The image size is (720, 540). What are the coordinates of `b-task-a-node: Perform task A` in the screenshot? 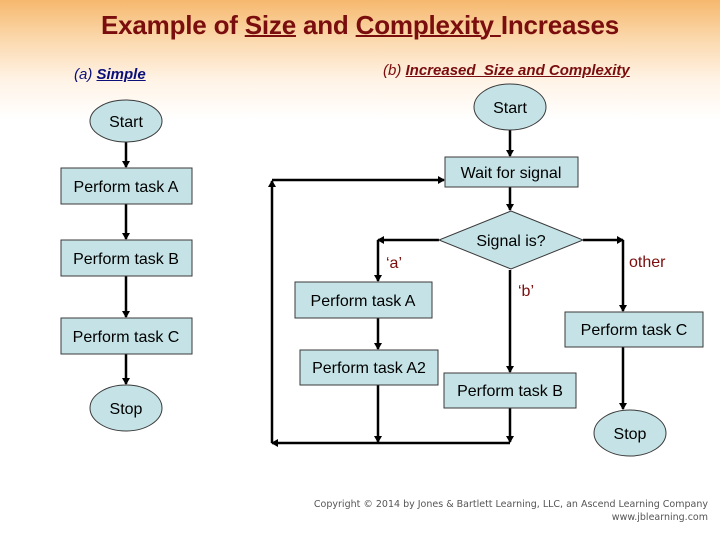 It's located at (363, 300).